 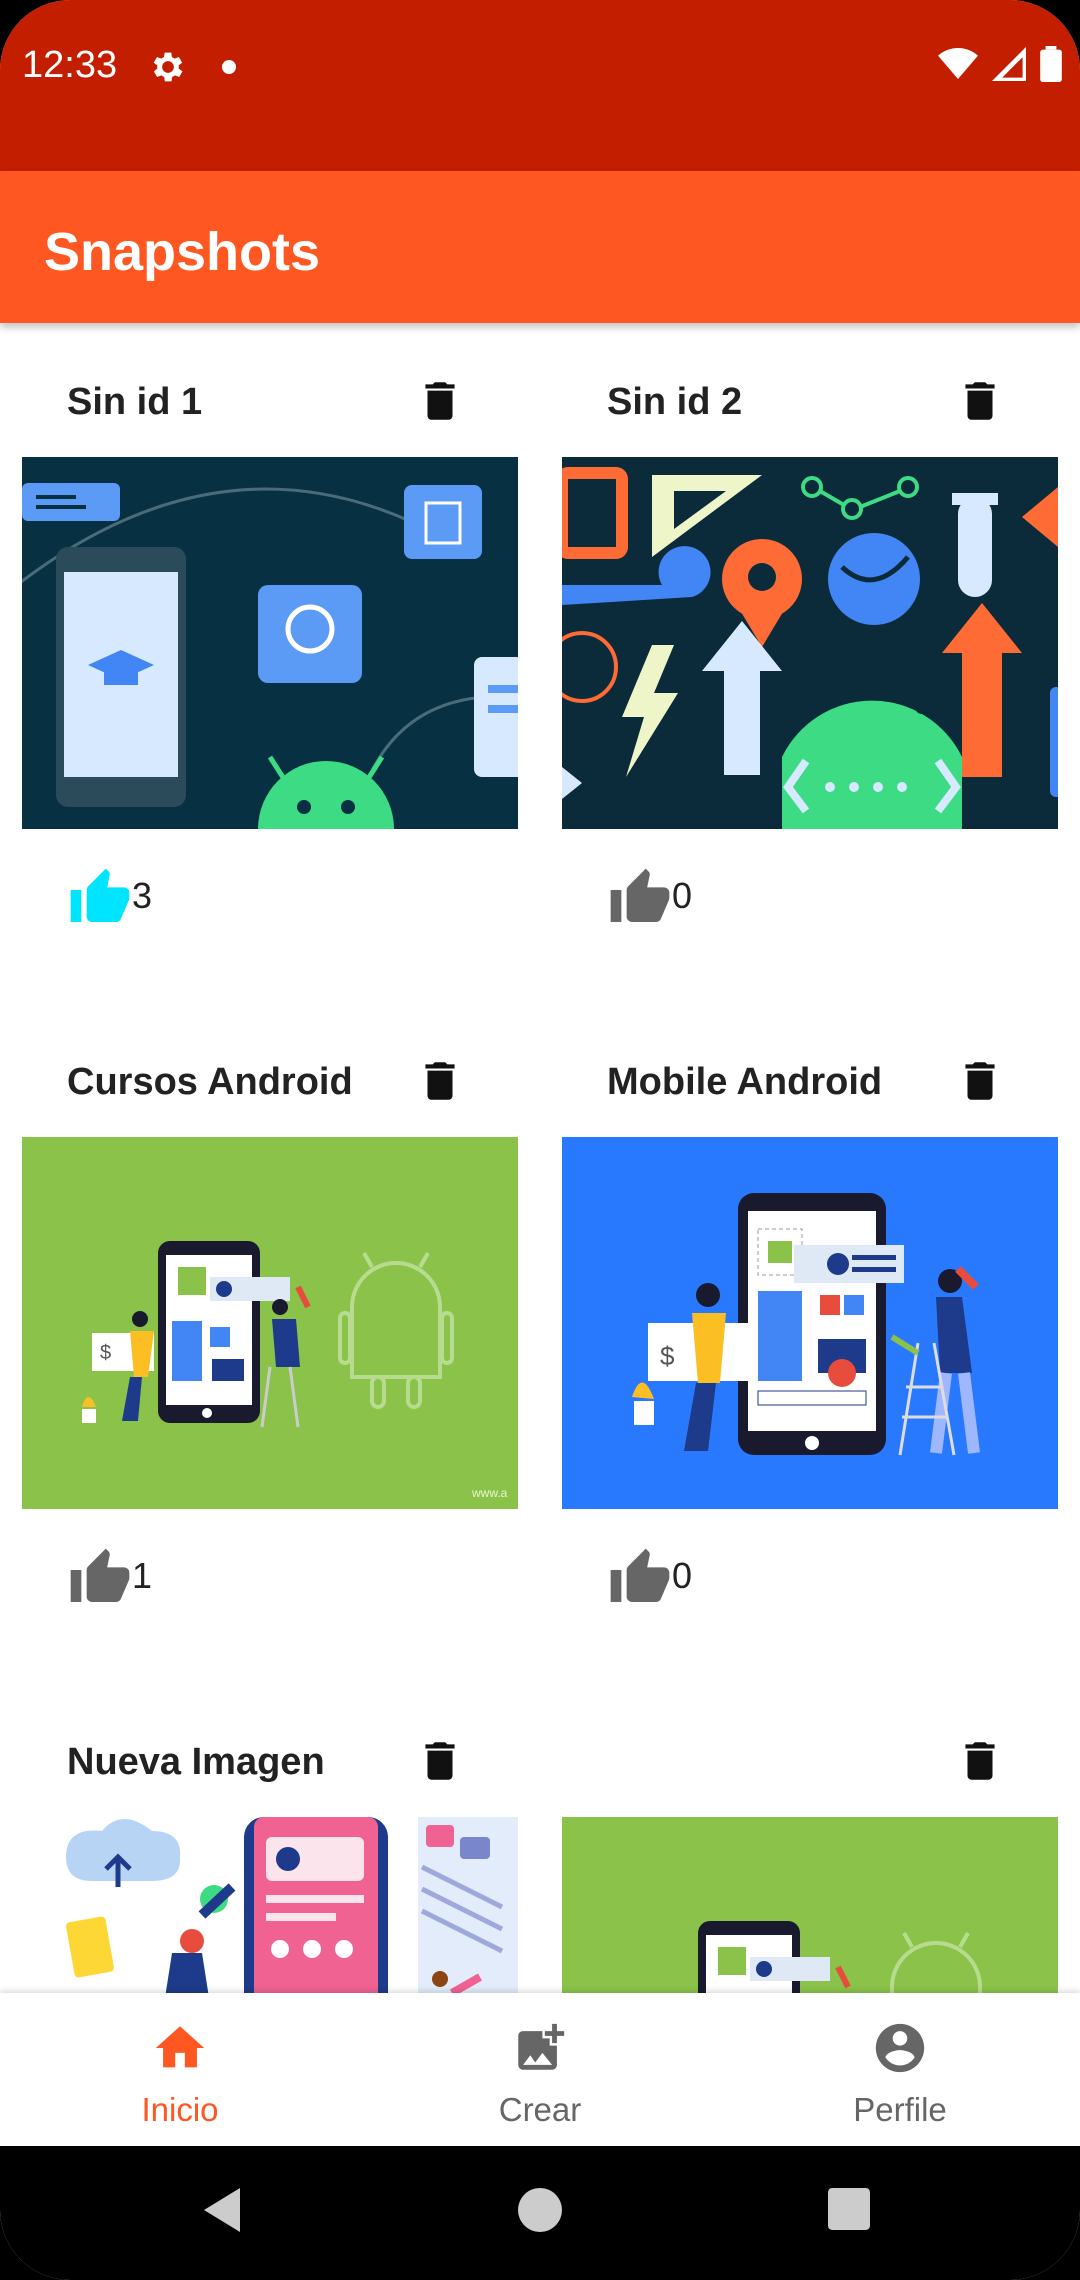 I want to click on snapshot-image: $ www.a, so click(x=270, y=1323).